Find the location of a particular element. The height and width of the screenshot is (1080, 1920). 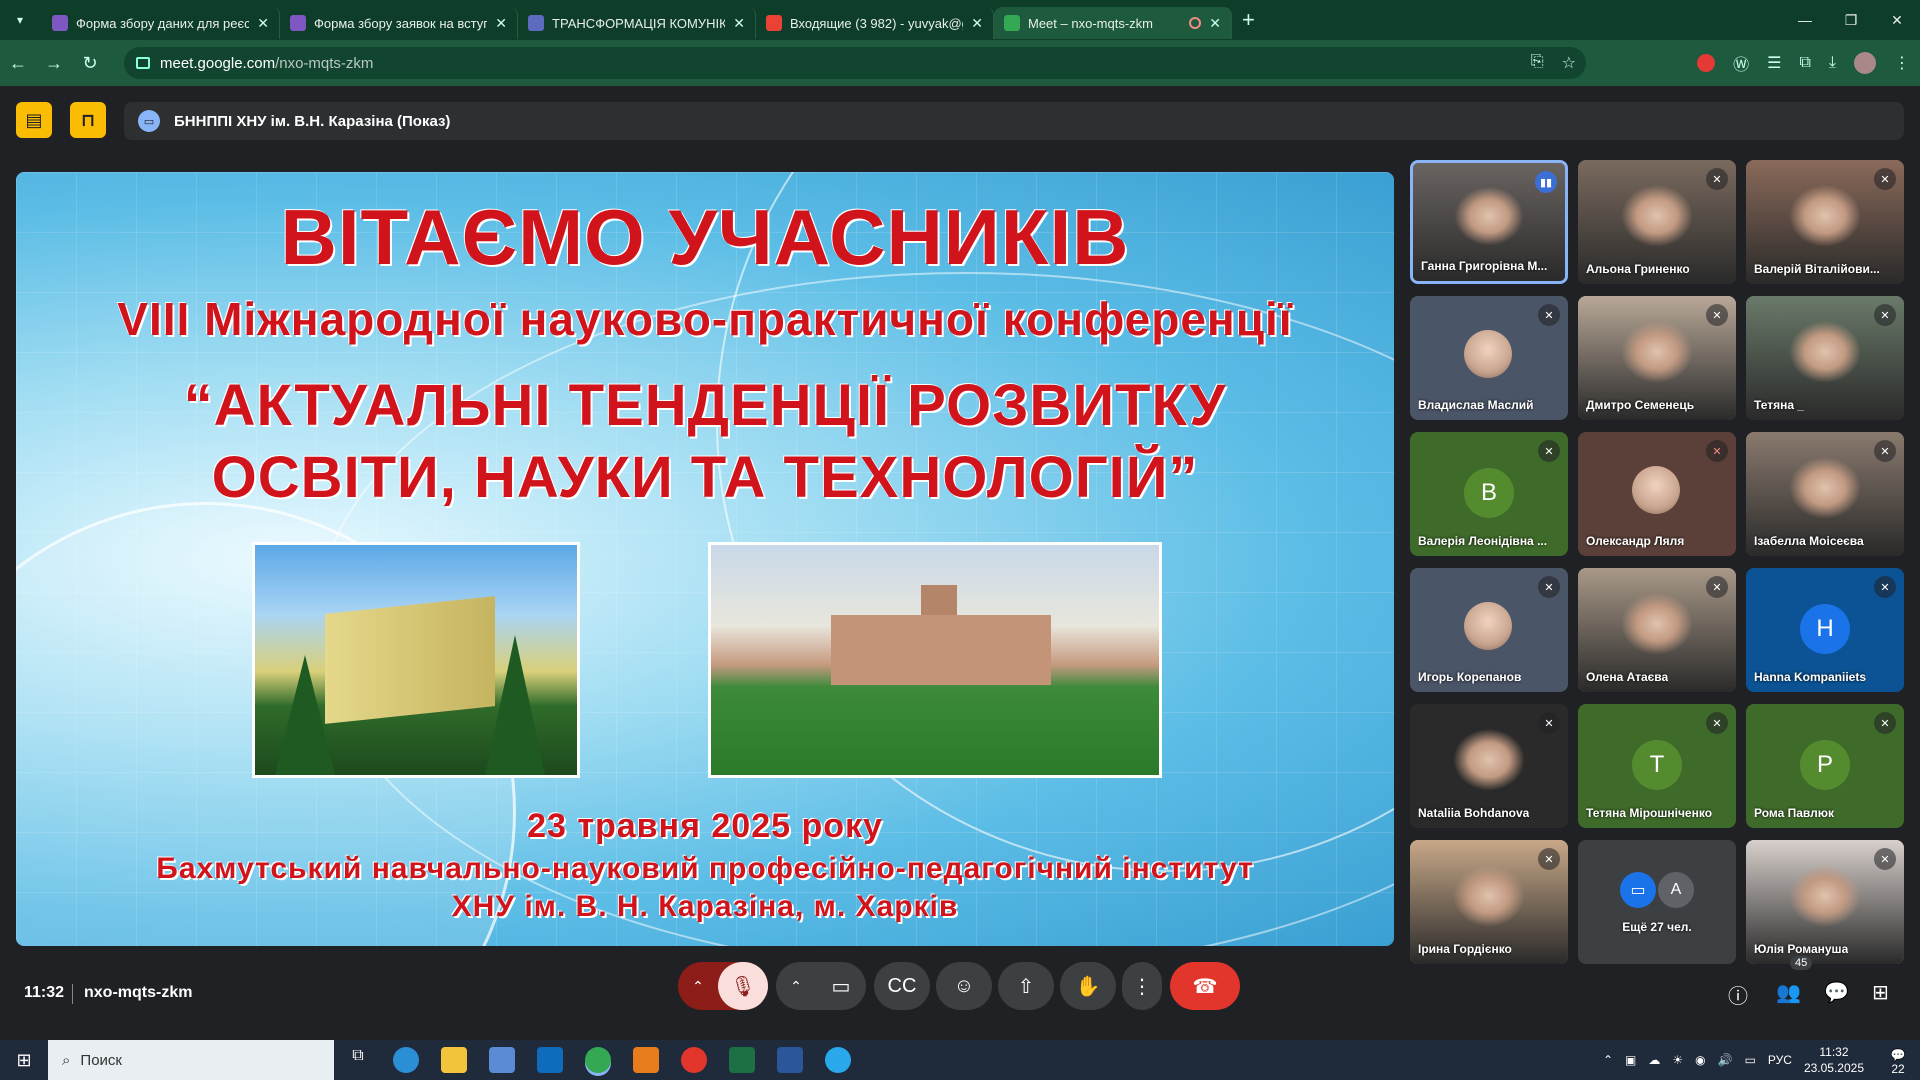

participant-tile: Т ✕ Тетяна Мірошніченко is located at coordinates (1657, 766).